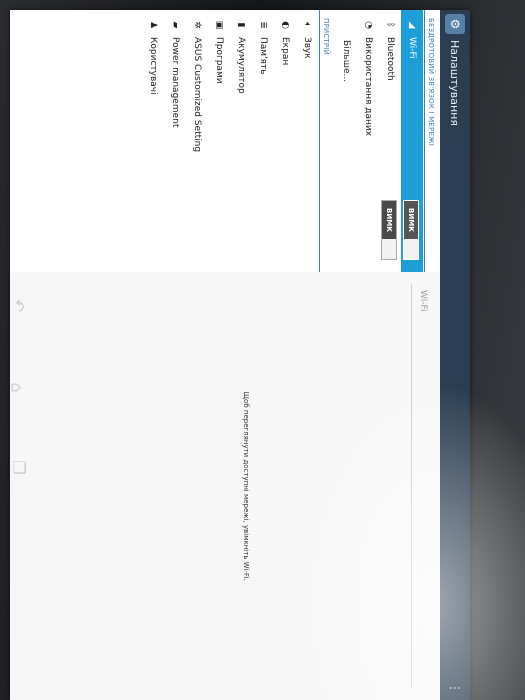  I want to click on action-bar: ⚙ Налаштування ⋮, so click(455, 355).